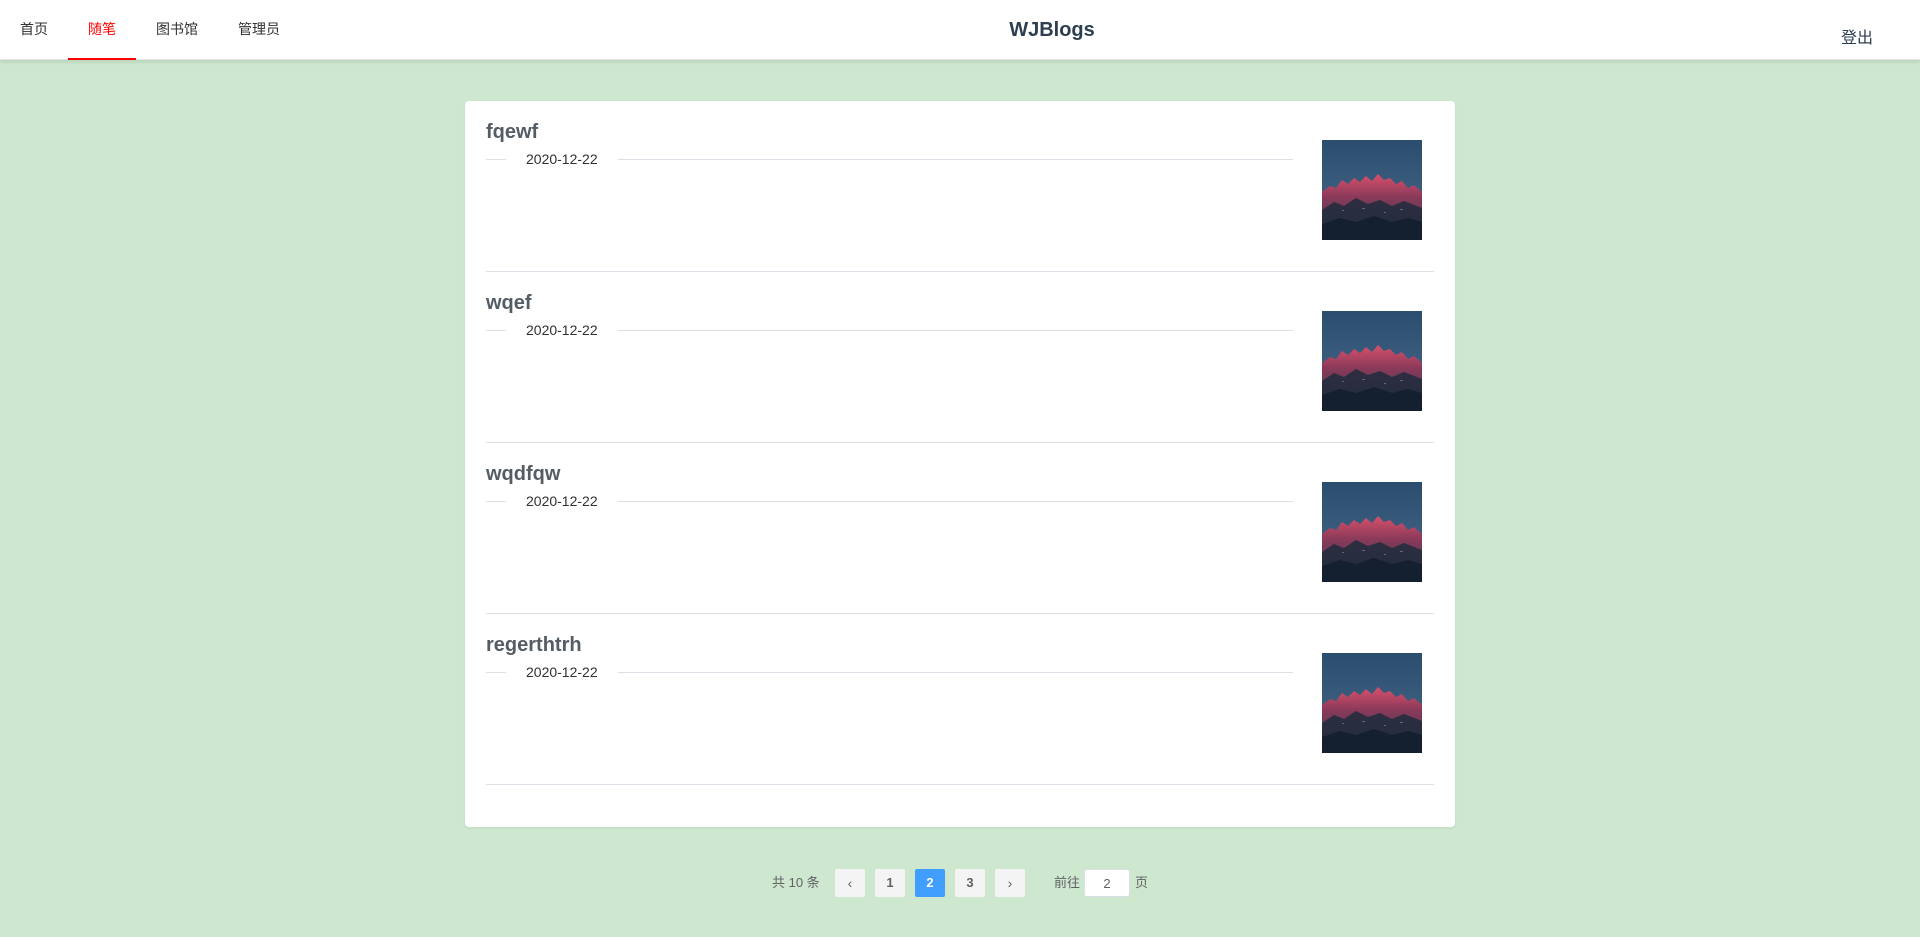 The height and width of the screenshot is (937, 1920). Describe the element at coordinates (960, 30) in the screenshot. I see `top-navbar: 首页 随笔 图书馆 管理员 WJBlogs 登出` at that location.